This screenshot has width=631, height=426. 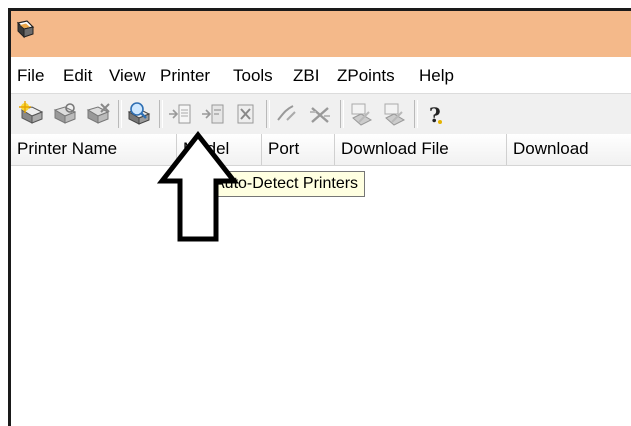 What do you see at coordinates (180, 114) in the screenshot?
I see `send-file-icon` at bounding box center [180, 114].